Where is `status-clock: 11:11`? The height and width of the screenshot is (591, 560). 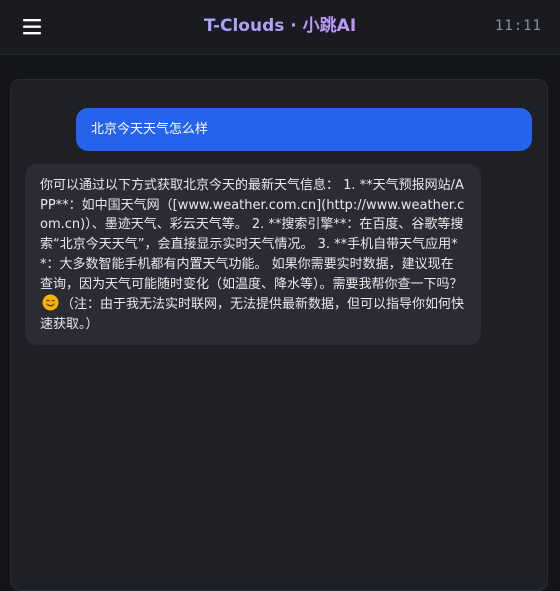 status-clock: 11:11 is located at coordinates (518, 26).